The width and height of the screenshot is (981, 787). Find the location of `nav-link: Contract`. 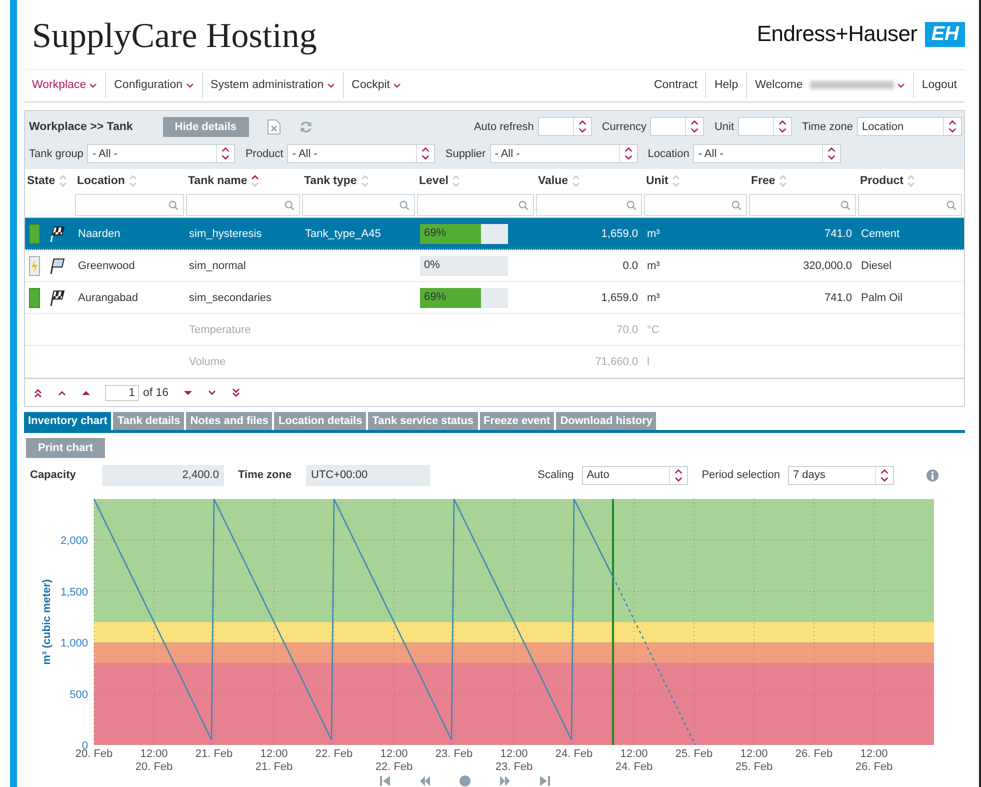

nav-link: Contract is located at coordinates (676, 85).